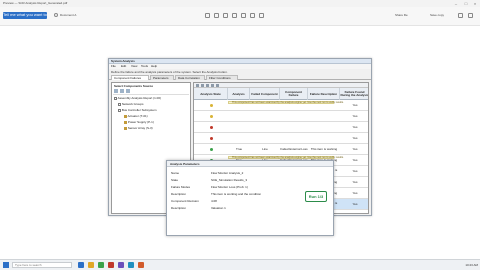  What do you see at coordinates (316, 196) in the screenshot?
I see `run-badge: Run 1/3` at bounding box center [316, 196].